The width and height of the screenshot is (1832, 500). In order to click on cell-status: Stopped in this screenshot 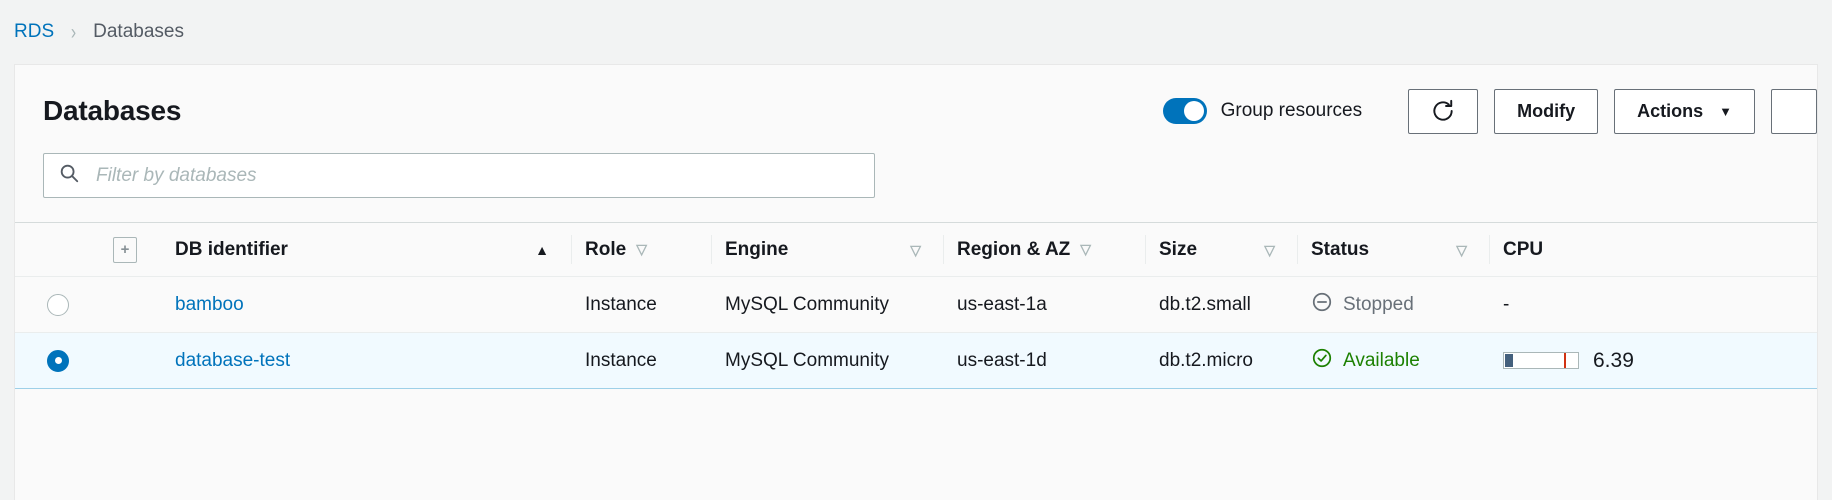, I will do `click(1393, 304)`.